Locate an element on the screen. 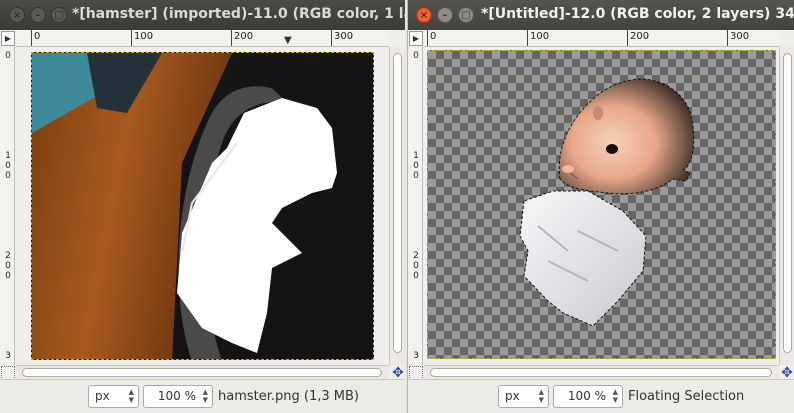 The width and height of the screenshot is (794, 413). status-bar: px ▲ ▼ 100 % ▲ ▼ Floating Selection is located at coordinates (601, 396).